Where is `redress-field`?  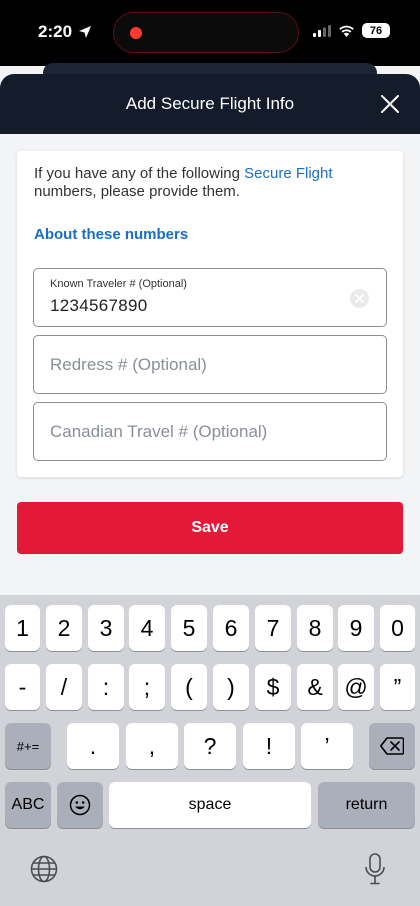 redress-field is located at coordinates (210, 364).